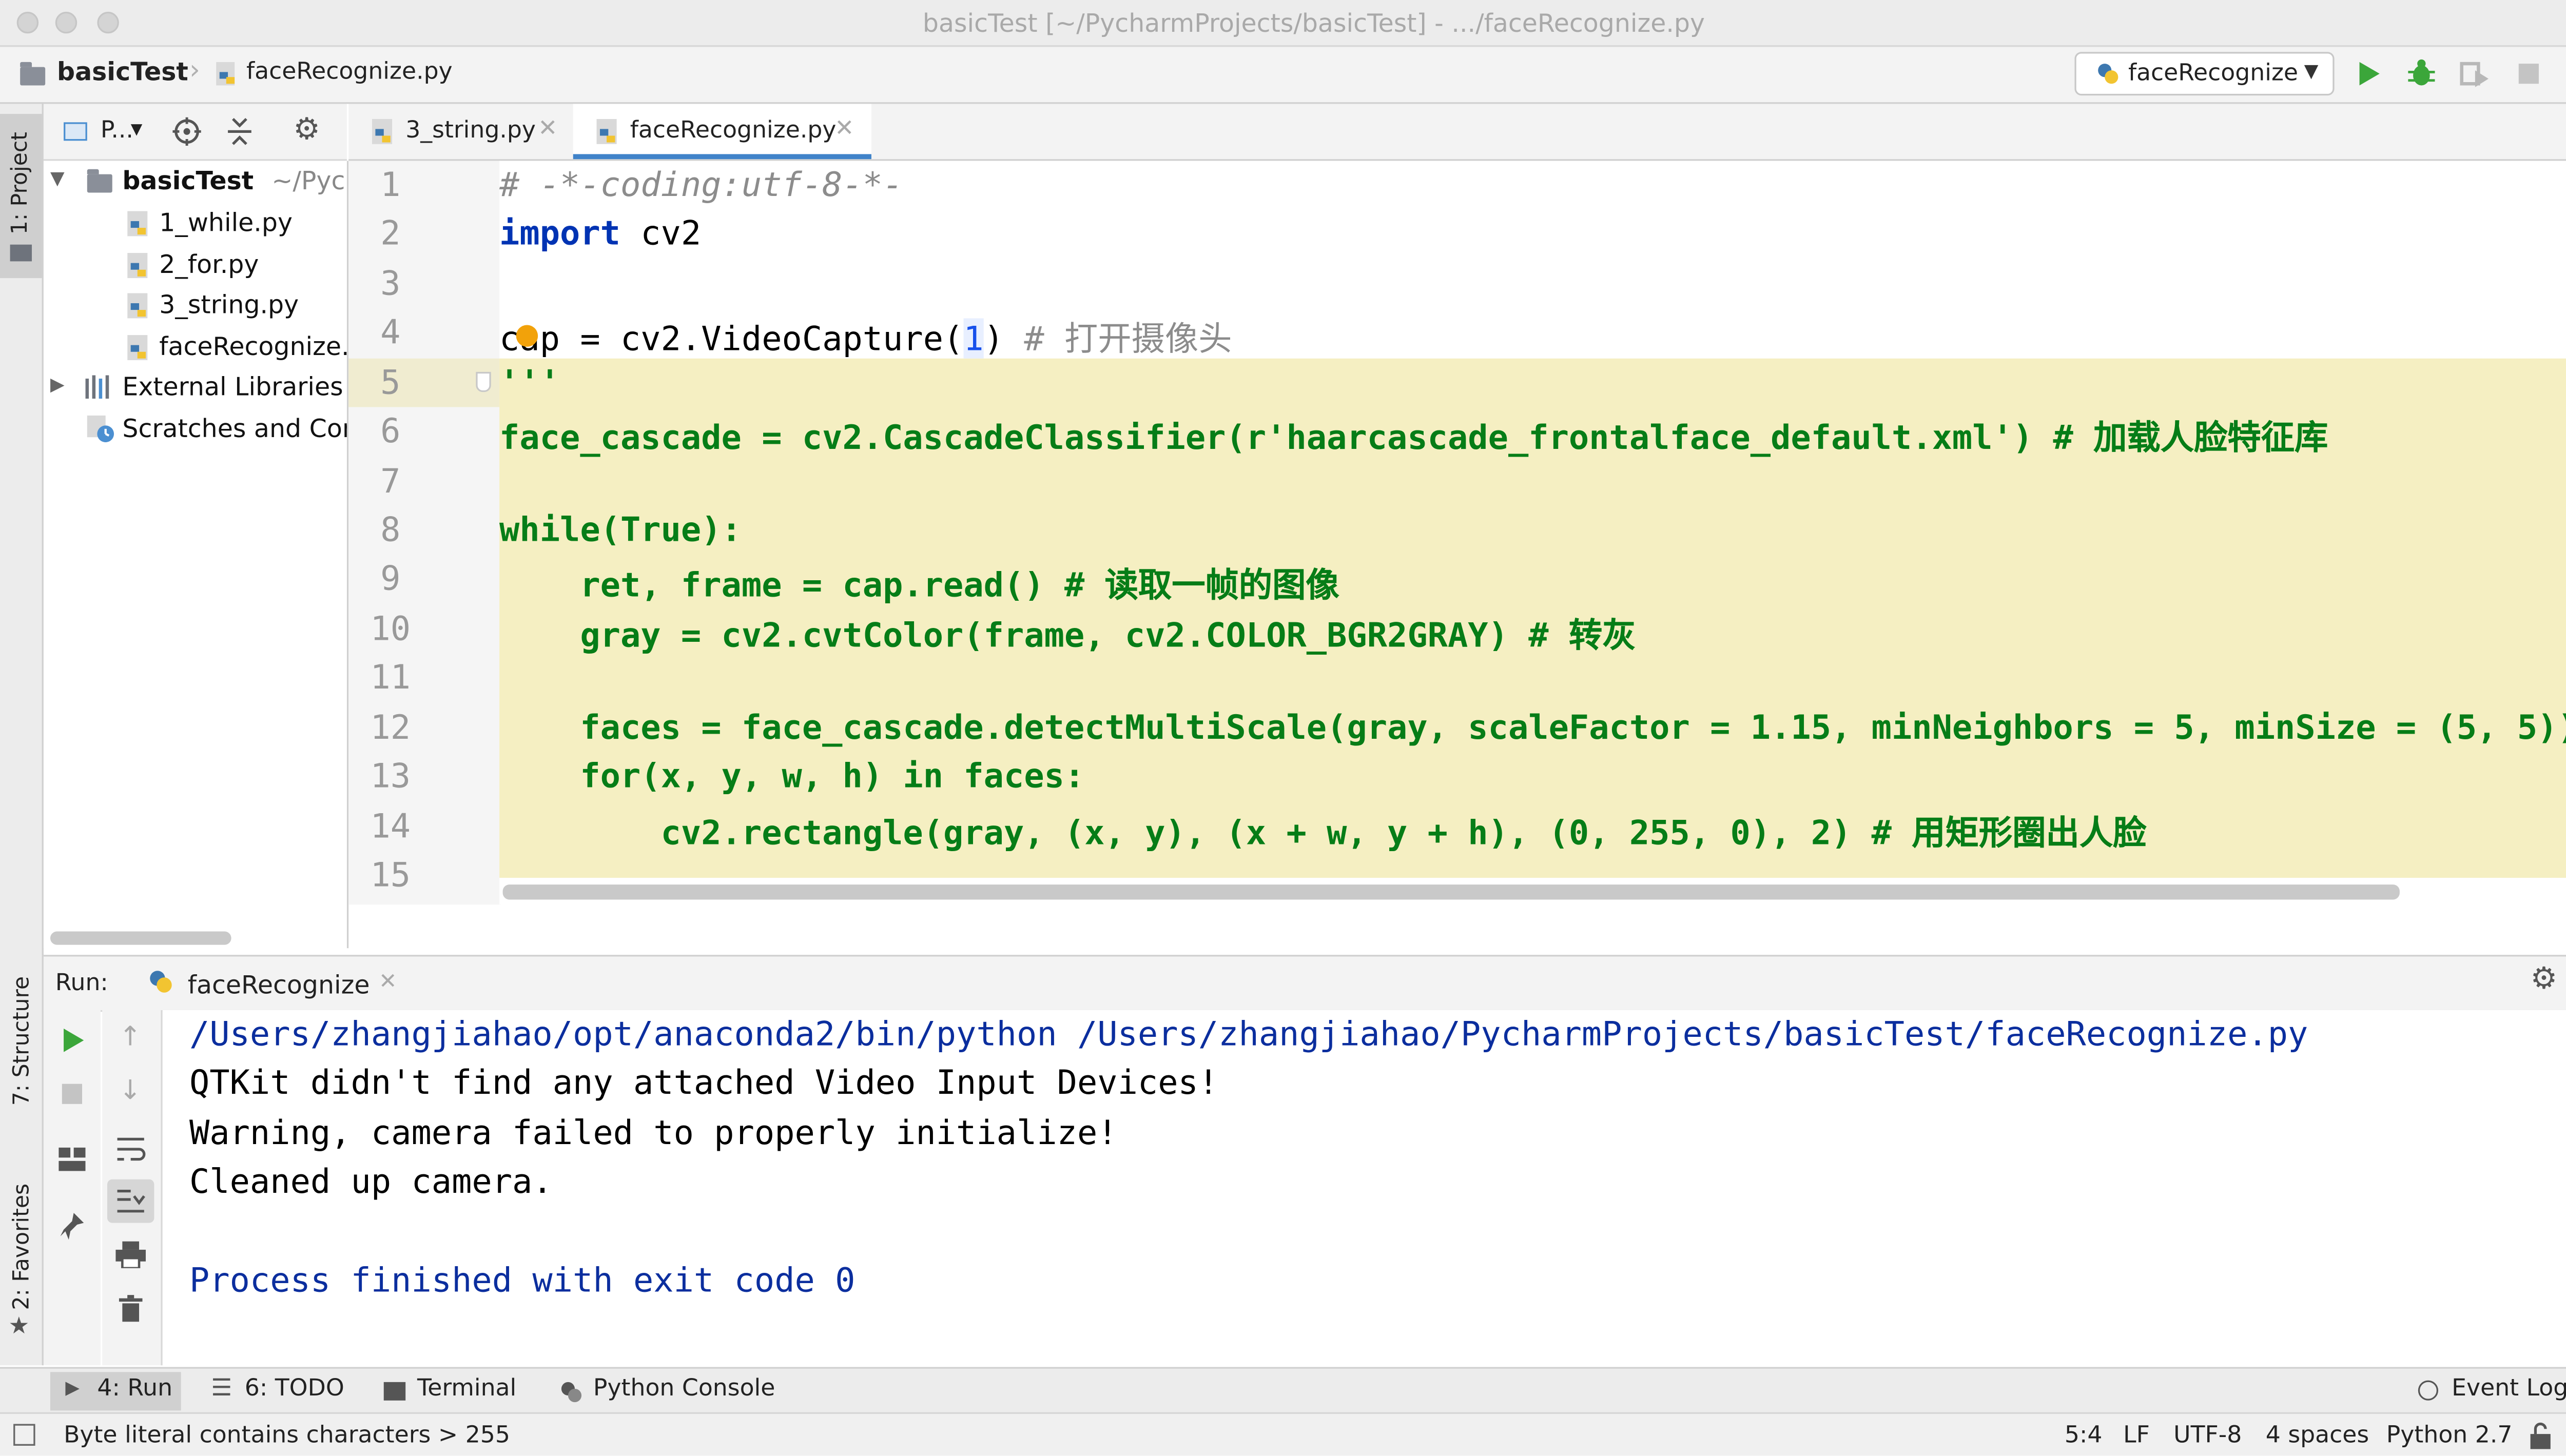  Describe the element at coordinates (390, 677) in the screenshot. I see `line-number: 11` at that location.